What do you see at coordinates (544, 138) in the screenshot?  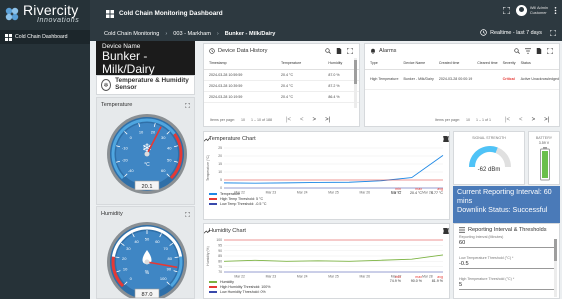 I see `battery-label: BATTERY` at bounding box center [544, 138].